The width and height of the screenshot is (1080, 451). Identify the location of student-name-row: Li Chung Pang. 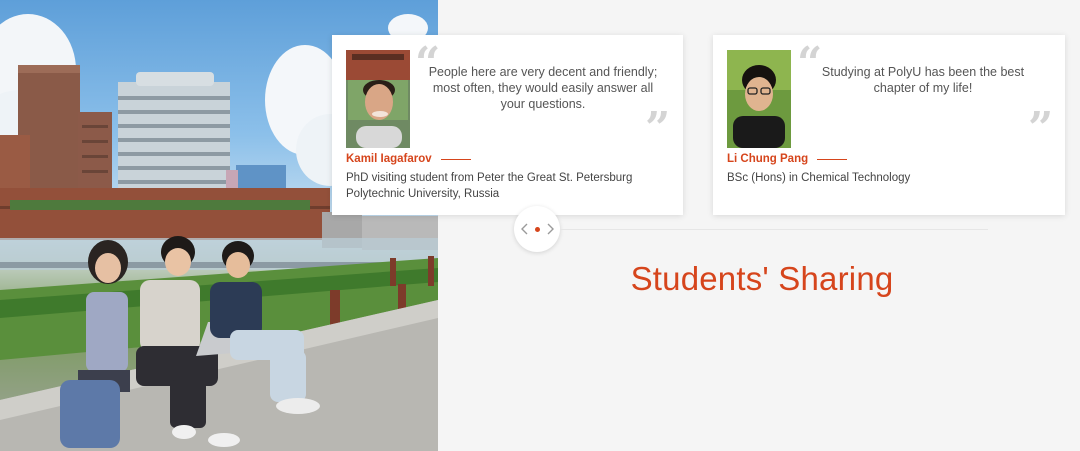
(787, 159).